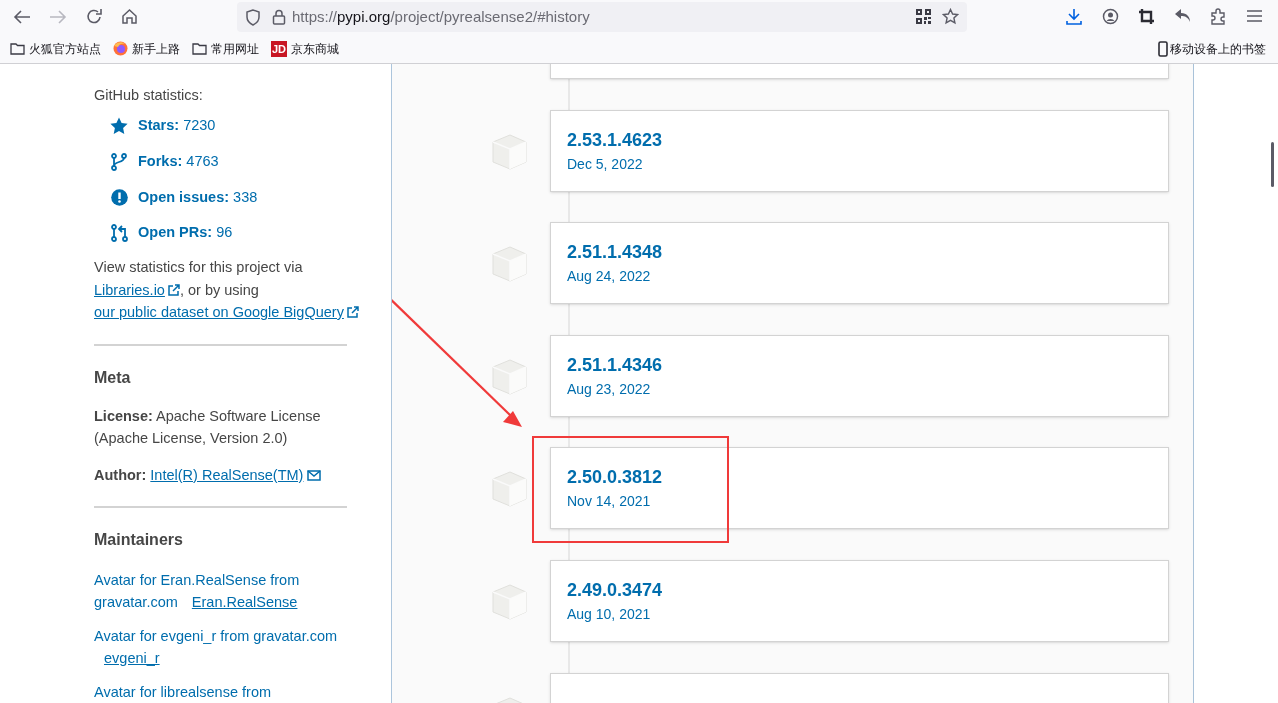 This screenshot has width=1278, height=703. What do you see at coordinates (185, 233) in the screenshot?
I see `stat-link: Open PRs: 96` at bounding box center [185, 233].